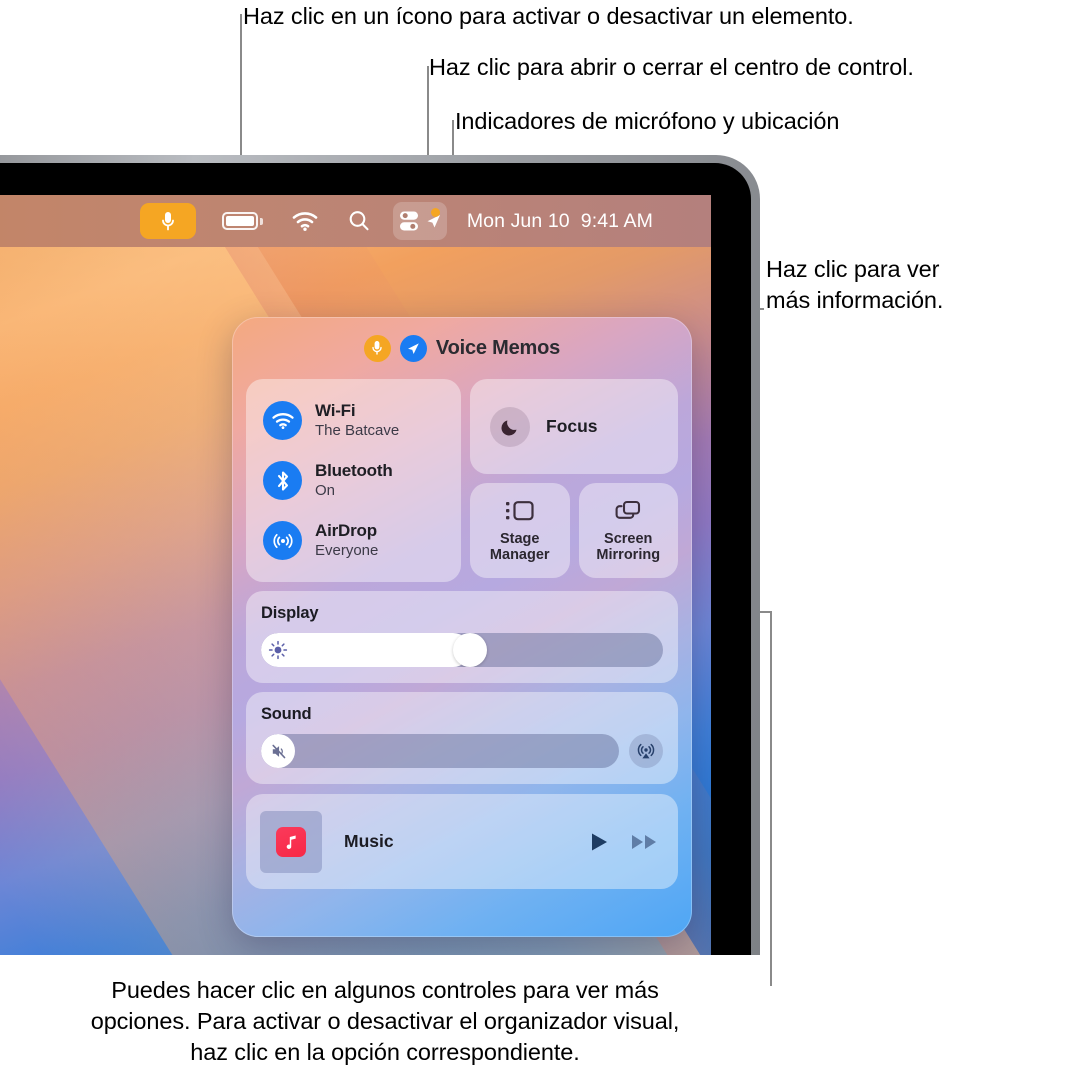 The image size is (1072, 1085). I want to click on bluetooth-label: Bluetooth, so click(354, 470).